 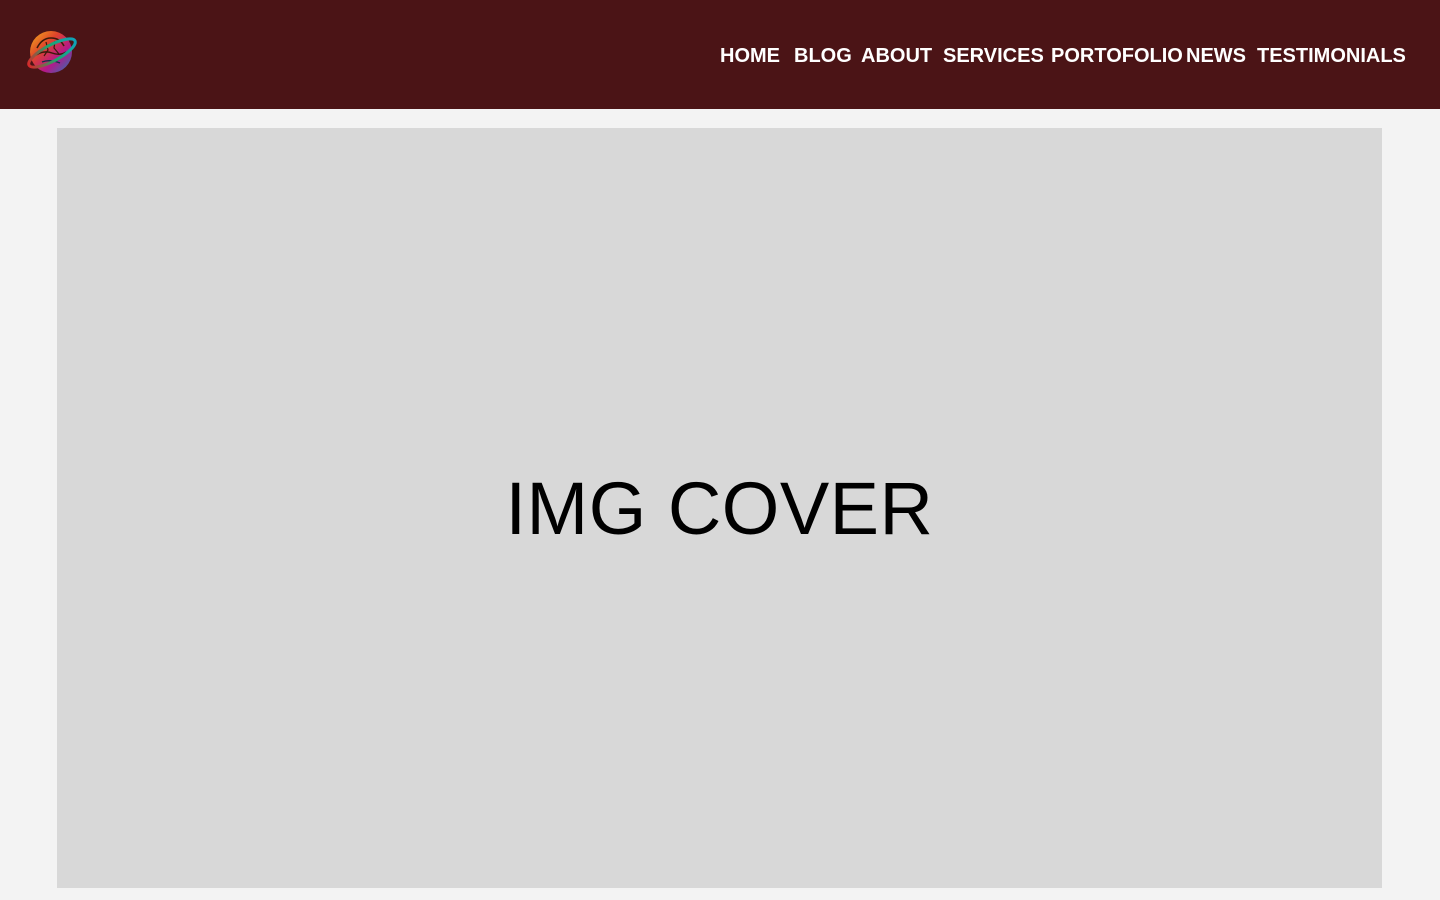 What do you see at coordinates (896, 56) in the screenshot?
I see `nav-about-link: ABOUT` at bounding box center [896, 56].